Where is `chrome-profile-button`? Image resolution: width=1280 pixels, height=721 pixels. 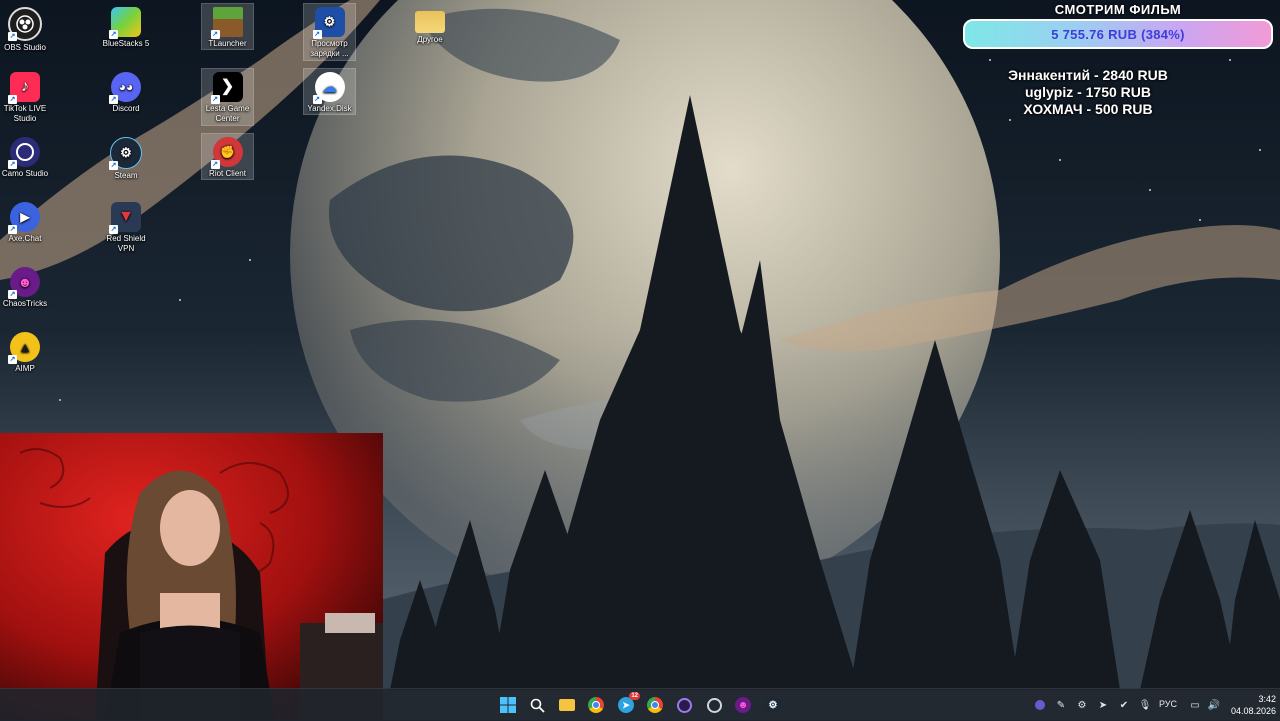
chrome-profile-button is located at coordinates (655, 705).